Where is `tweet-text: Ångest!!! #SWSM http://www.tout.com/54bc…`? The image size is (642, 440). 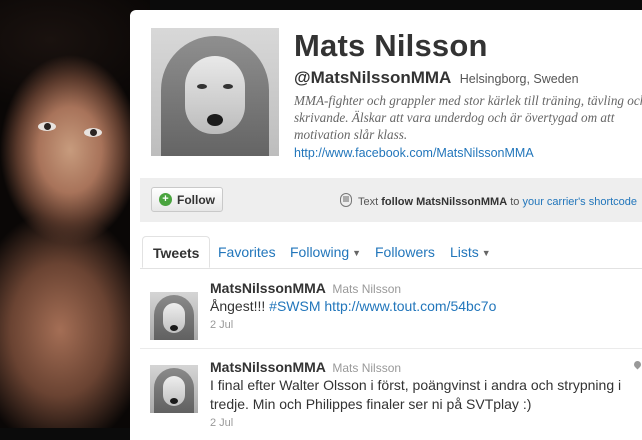 tweet-text: Ångest!!! #SWSM http://www.tout.com/54bc… is located at coordinates (426, 306).